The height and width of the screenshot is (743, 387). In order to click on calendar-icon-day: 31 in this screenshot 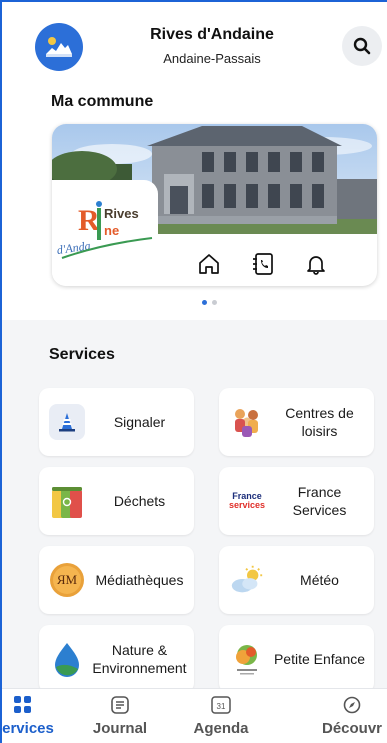, I will do `click(221, 706)`.